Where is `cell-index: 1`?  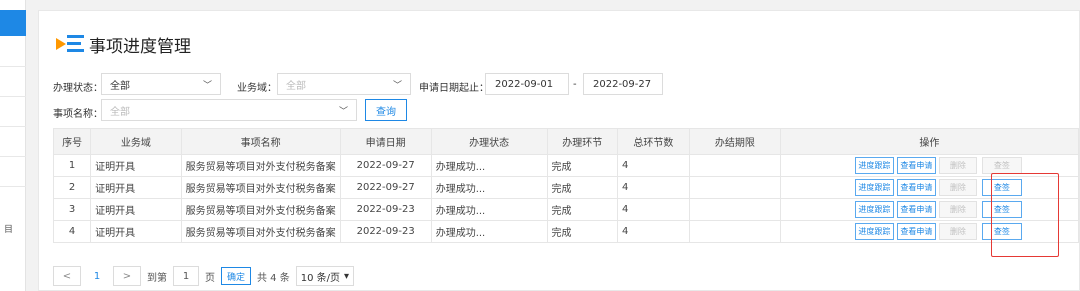 cell-index: 1 is located at coordinates (72, 165).